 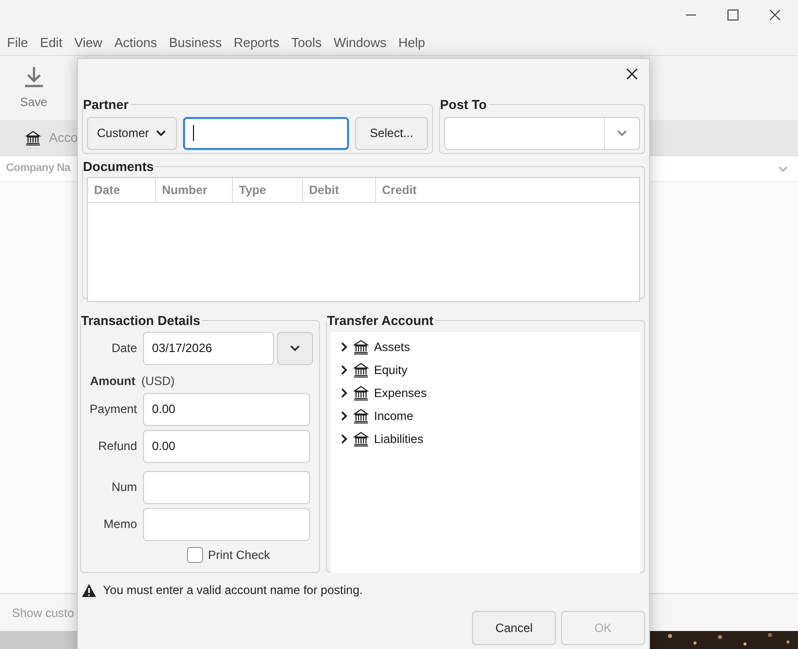 I want to click on column-header: Debit, so click(x=339, y=190).